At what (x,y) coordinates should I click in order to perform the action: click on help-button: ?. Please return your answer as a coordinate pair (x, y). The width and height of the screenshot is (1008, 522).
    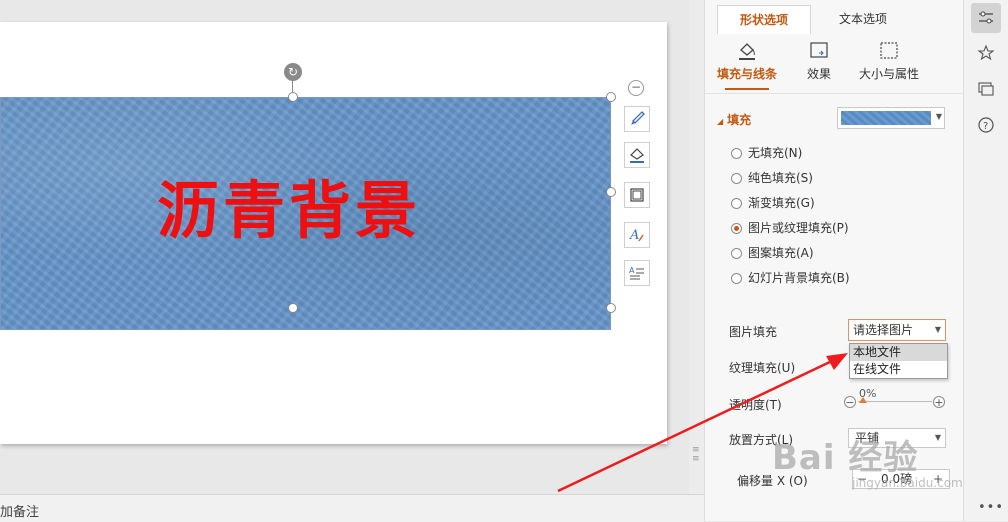
    Looking at the image, I should click on (986, 125).